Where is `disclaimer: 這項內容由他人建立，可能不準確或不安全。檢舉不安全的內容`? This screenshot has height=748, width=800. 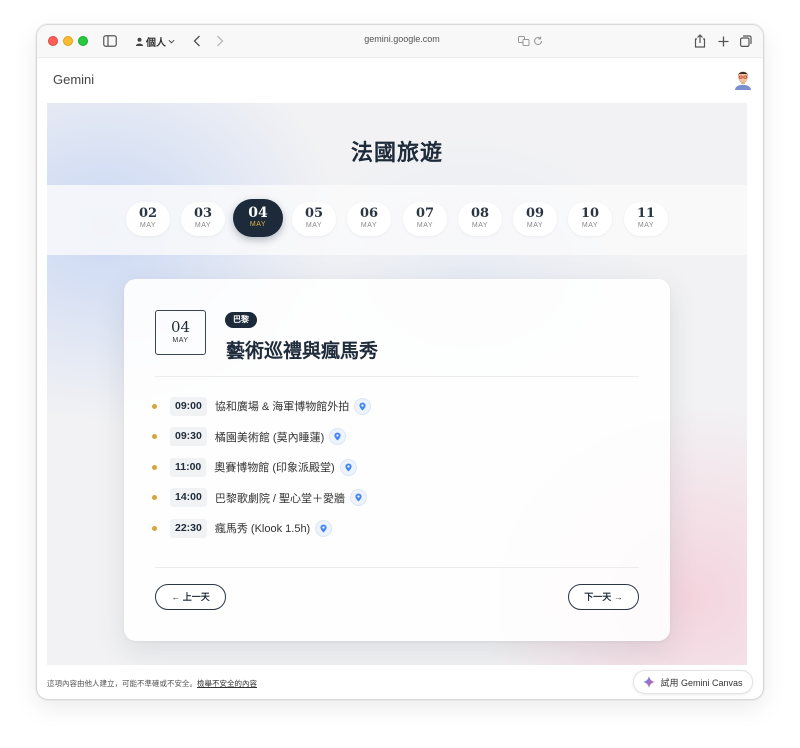 disclaimer: 這項內容由他人建立，可能不準確或不安全。檢舉不安全的內容 is located at coordinates (152, 683).